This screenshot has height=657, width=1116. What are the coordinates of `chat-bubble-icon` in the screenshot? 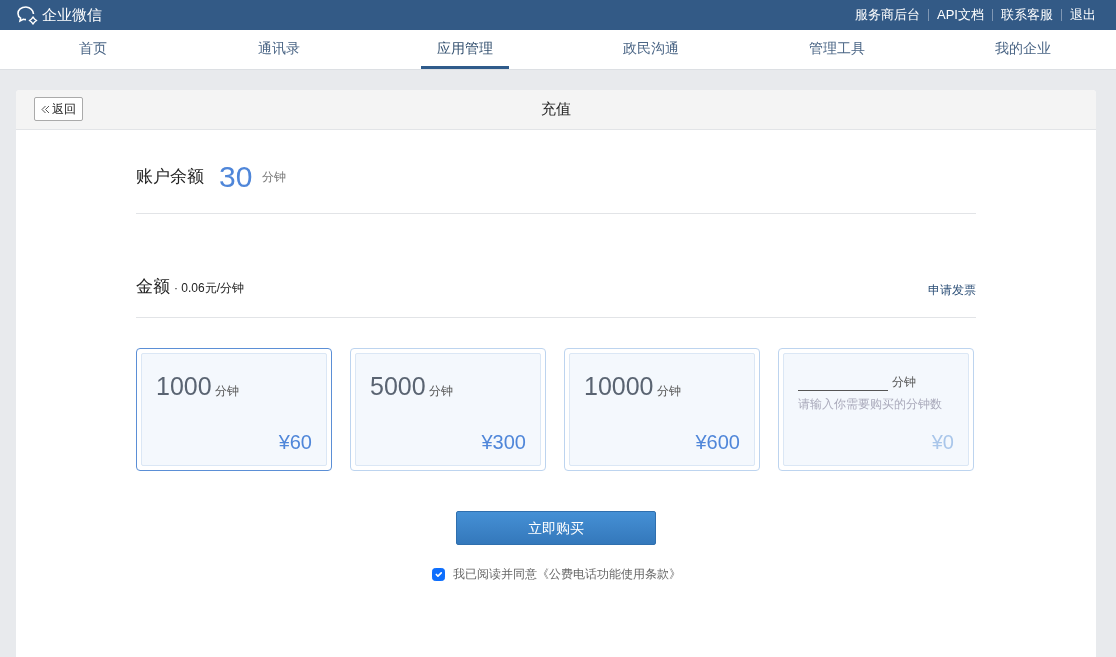 It's located at (27, 15).